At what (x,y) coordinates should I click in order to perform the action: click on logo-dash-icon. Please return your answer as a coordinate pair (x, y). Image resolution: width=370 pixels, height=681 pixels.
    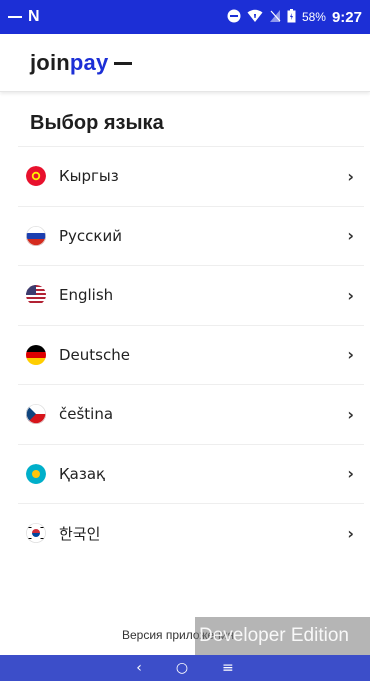
    Looking at the image, I should click on (123, 64).